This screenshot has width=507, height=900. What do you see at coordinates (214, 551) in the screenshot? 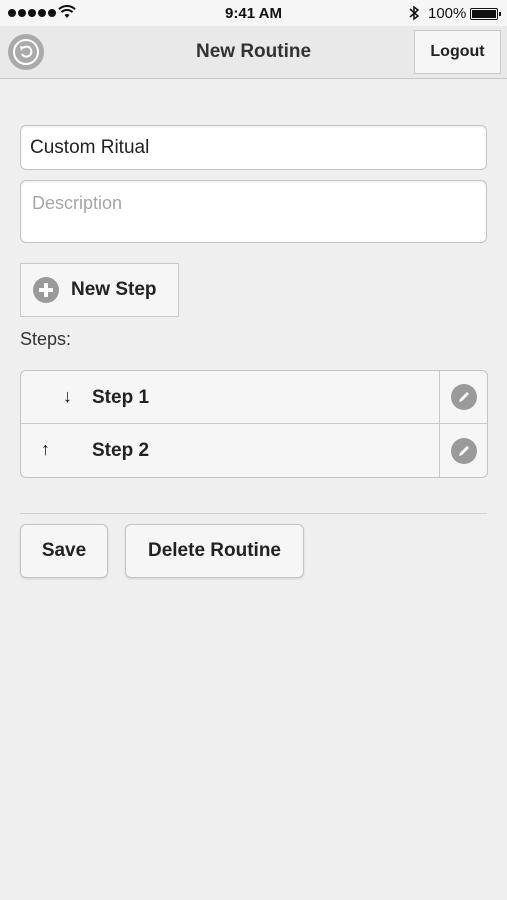
I see `delete-routine-button: Delete Routine` at bounding box center [214, 551].